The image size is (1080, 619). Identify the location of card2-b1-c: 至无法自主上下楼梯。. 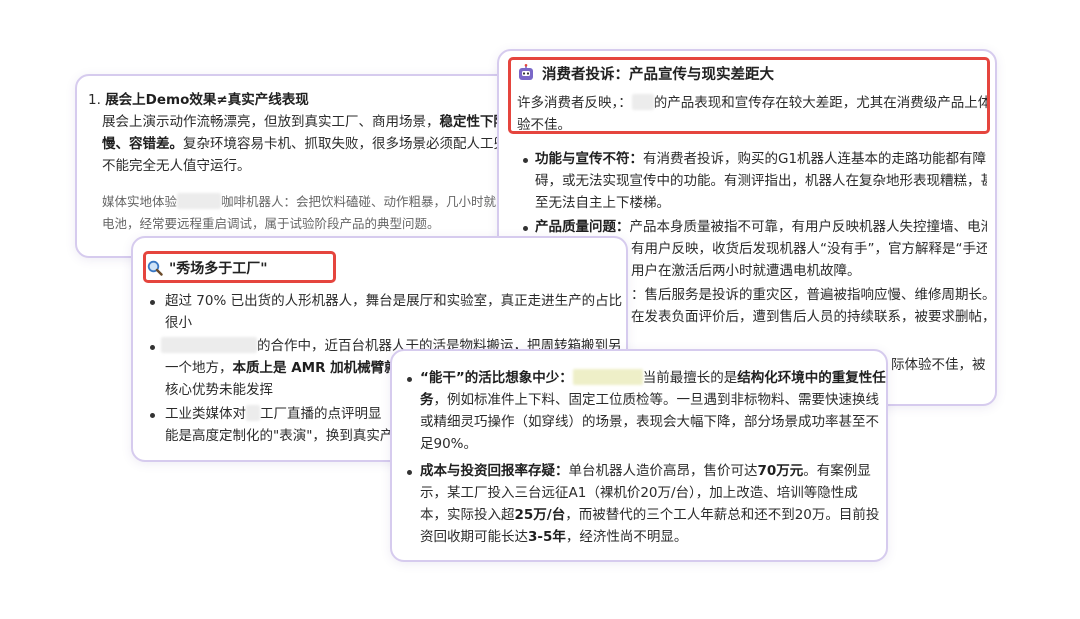
(602, 203).